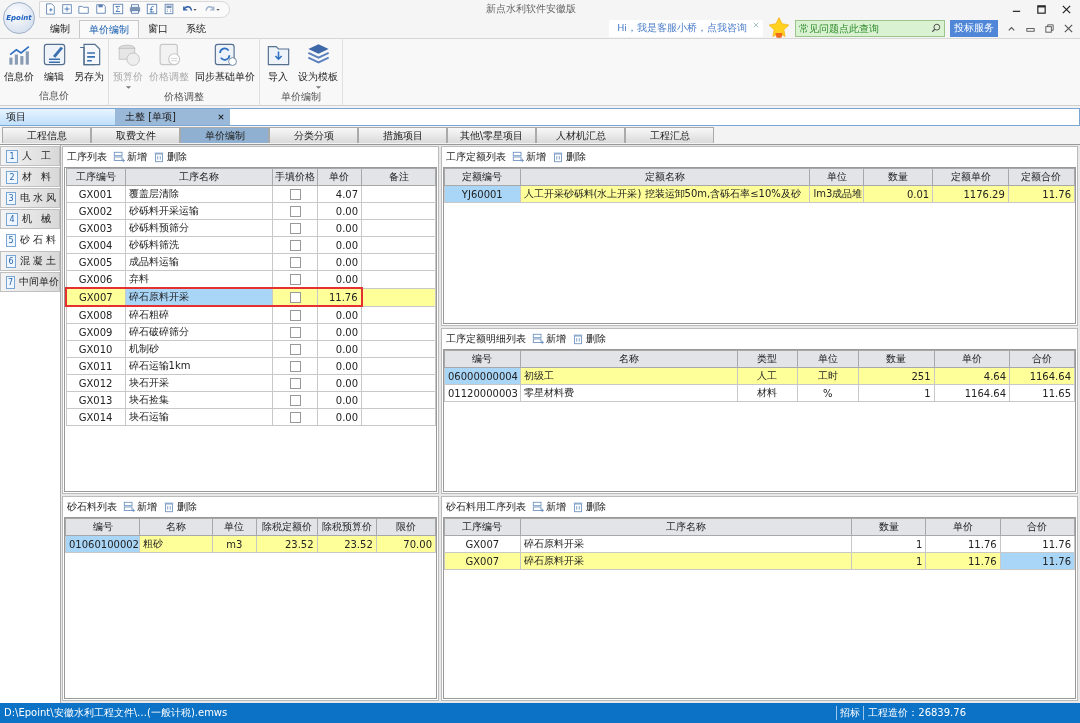 The width and height of the screenshot is (1080, 723). What do you see at coordinates (287, 527) in the screenshot?
I see `column-header: 除税定额价` at bounding box center [287, 527].